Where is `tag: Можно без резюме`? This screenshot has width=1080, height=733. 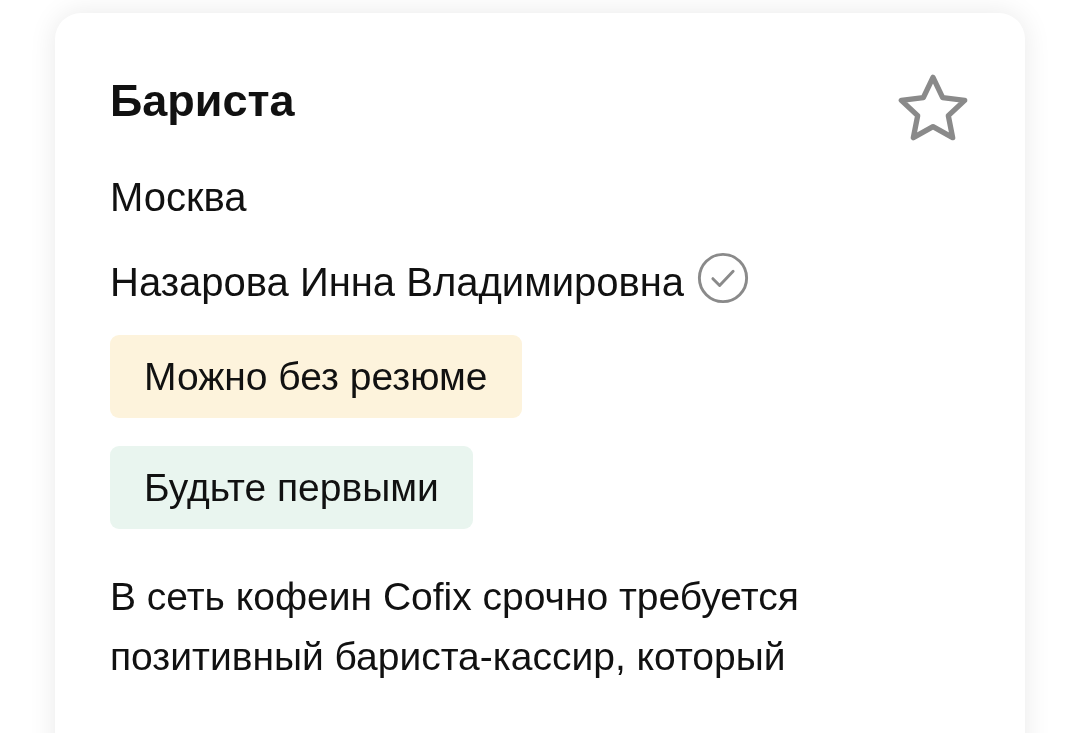
tag: Можно без резюме is located at coordinates (316, 376).